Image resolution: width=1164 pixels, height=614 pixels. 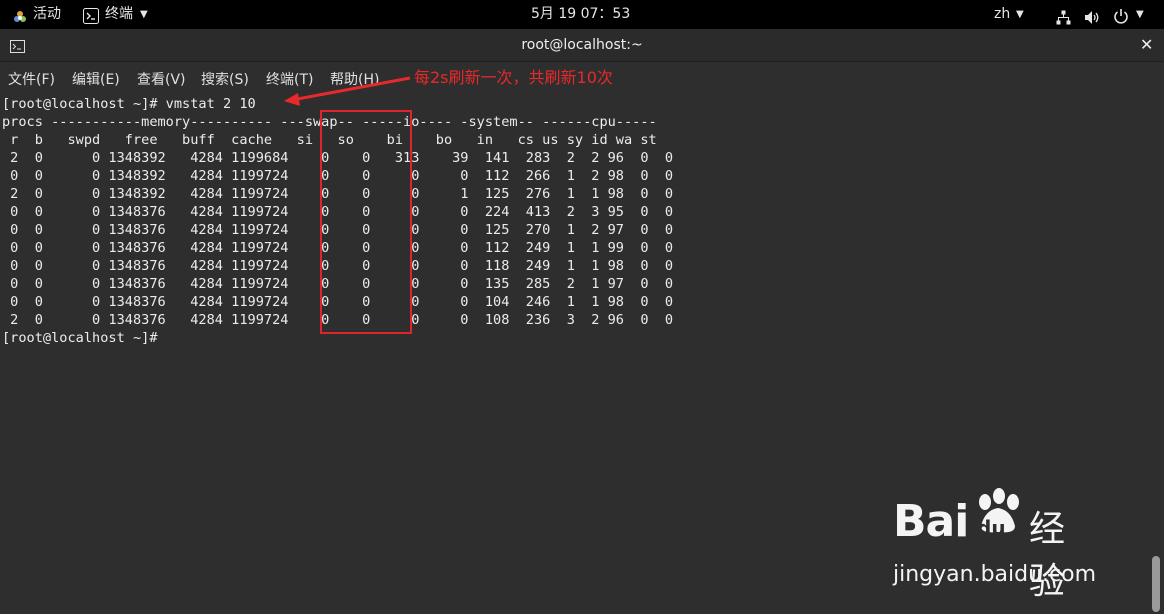 I want to click on watermark-cn: 经验, so click(x=1047, y=555).